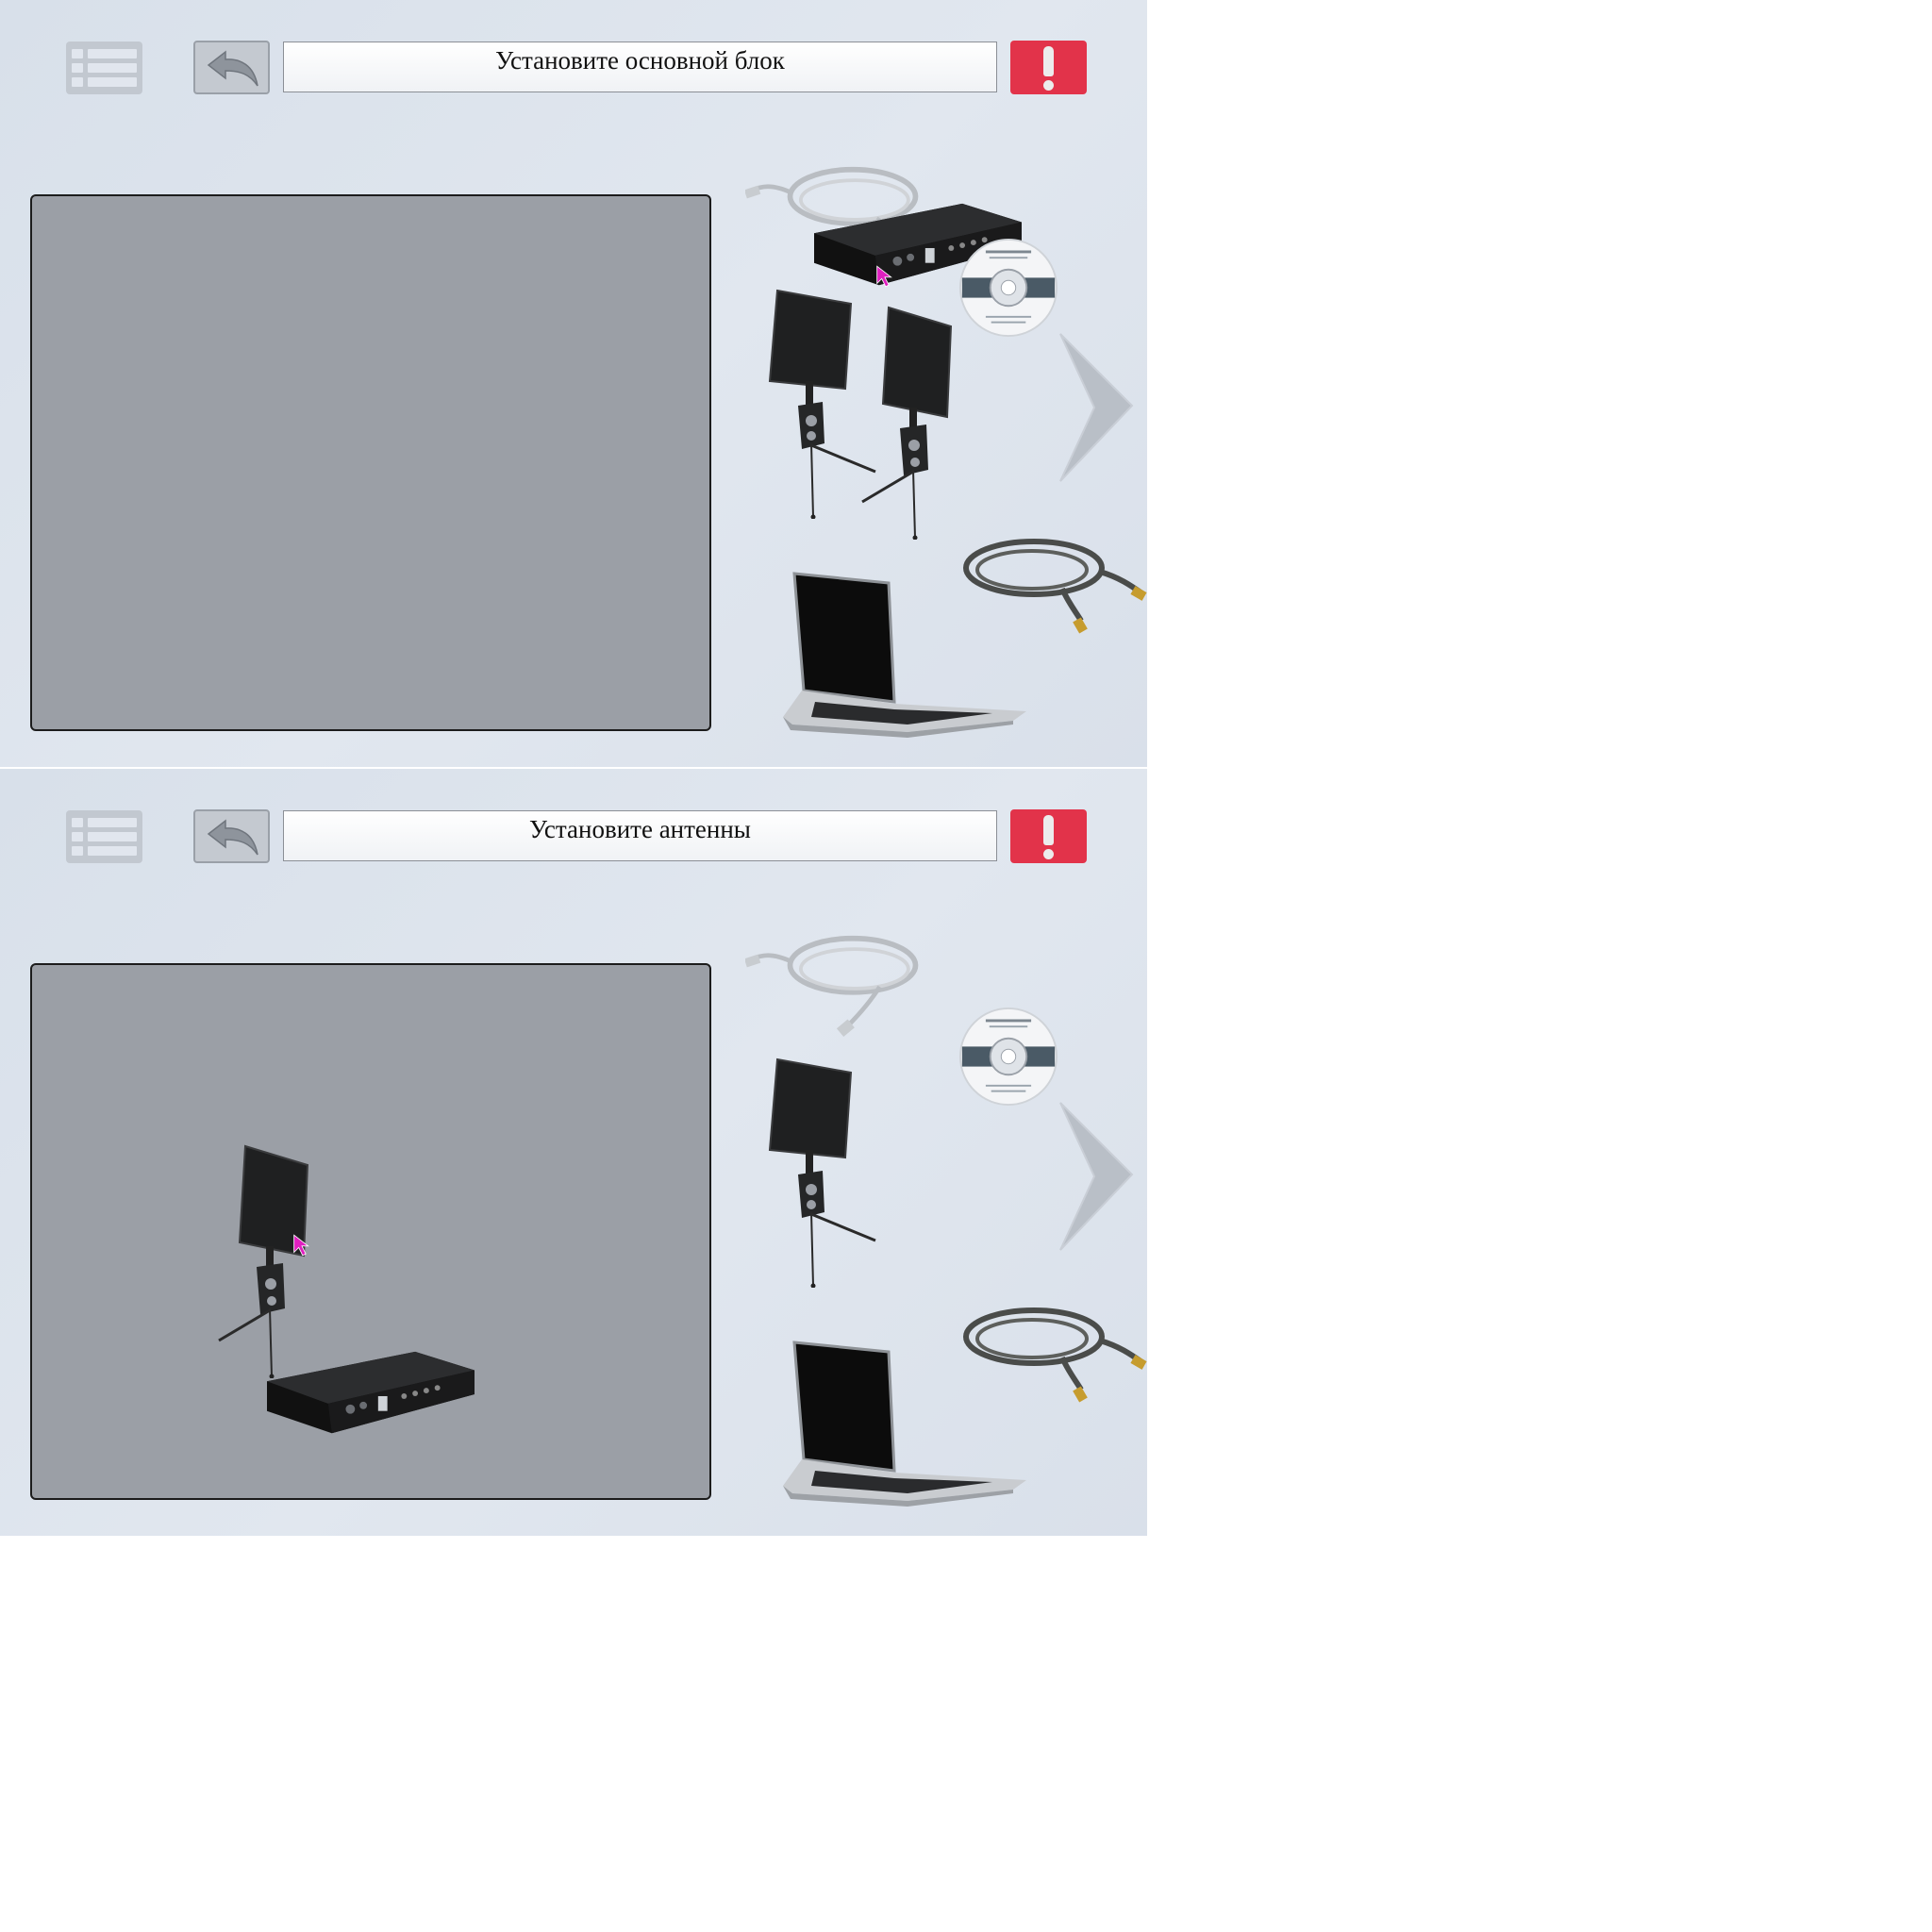  What do you see at coordinates (640, 67) in the screenshot?
I see `instruction-title: Установите основной блок` at bounding box center [640, 67].